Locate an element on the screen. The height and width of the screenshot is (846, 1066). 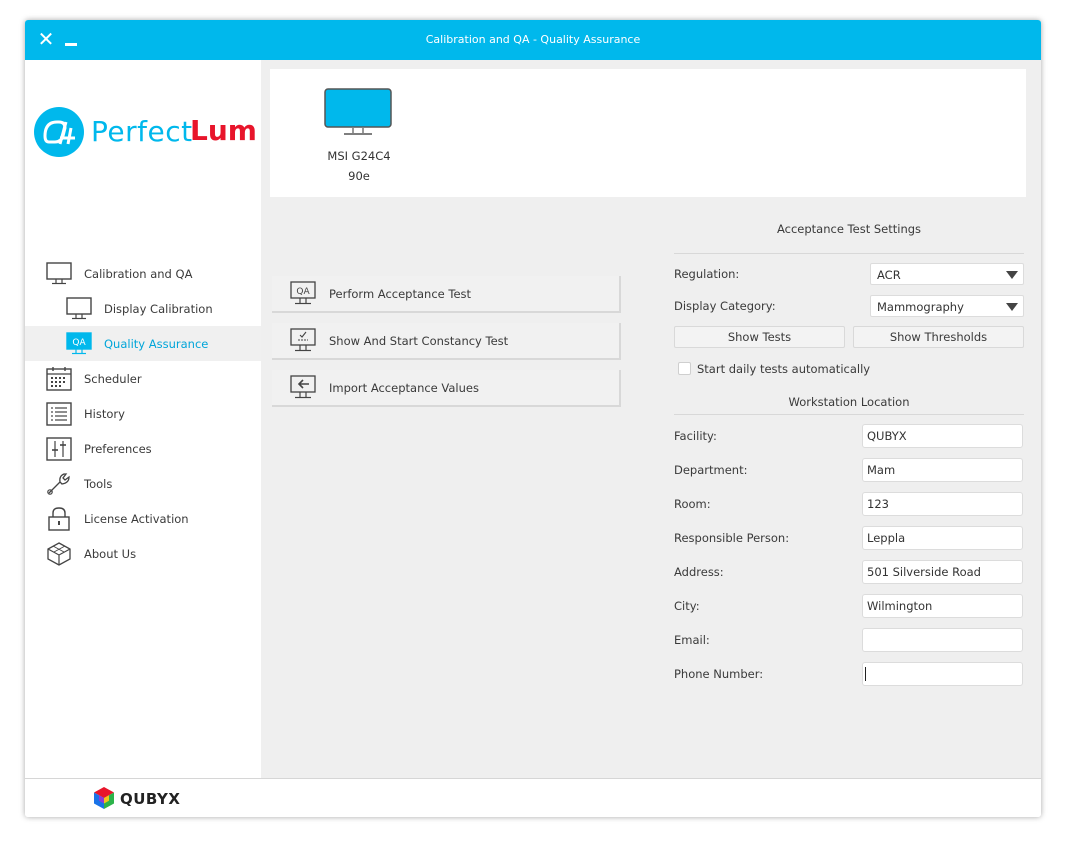
sidebar-item-preferences: Preferences is located at coordinates (143, 448).